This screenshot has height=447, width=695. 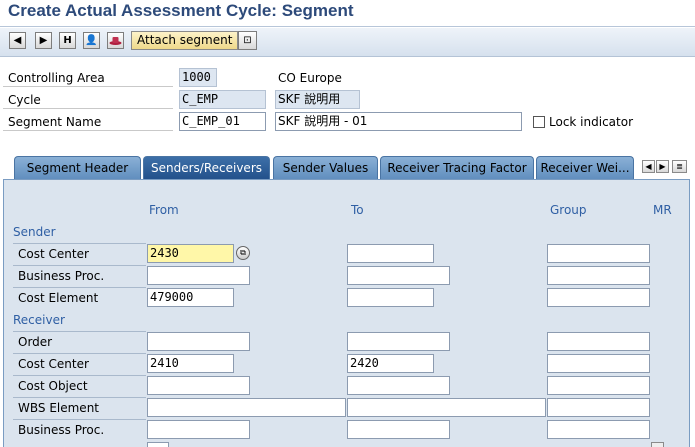 I want to click on sender-business-proc-label: Business Proc., so click(x=79, y=275).